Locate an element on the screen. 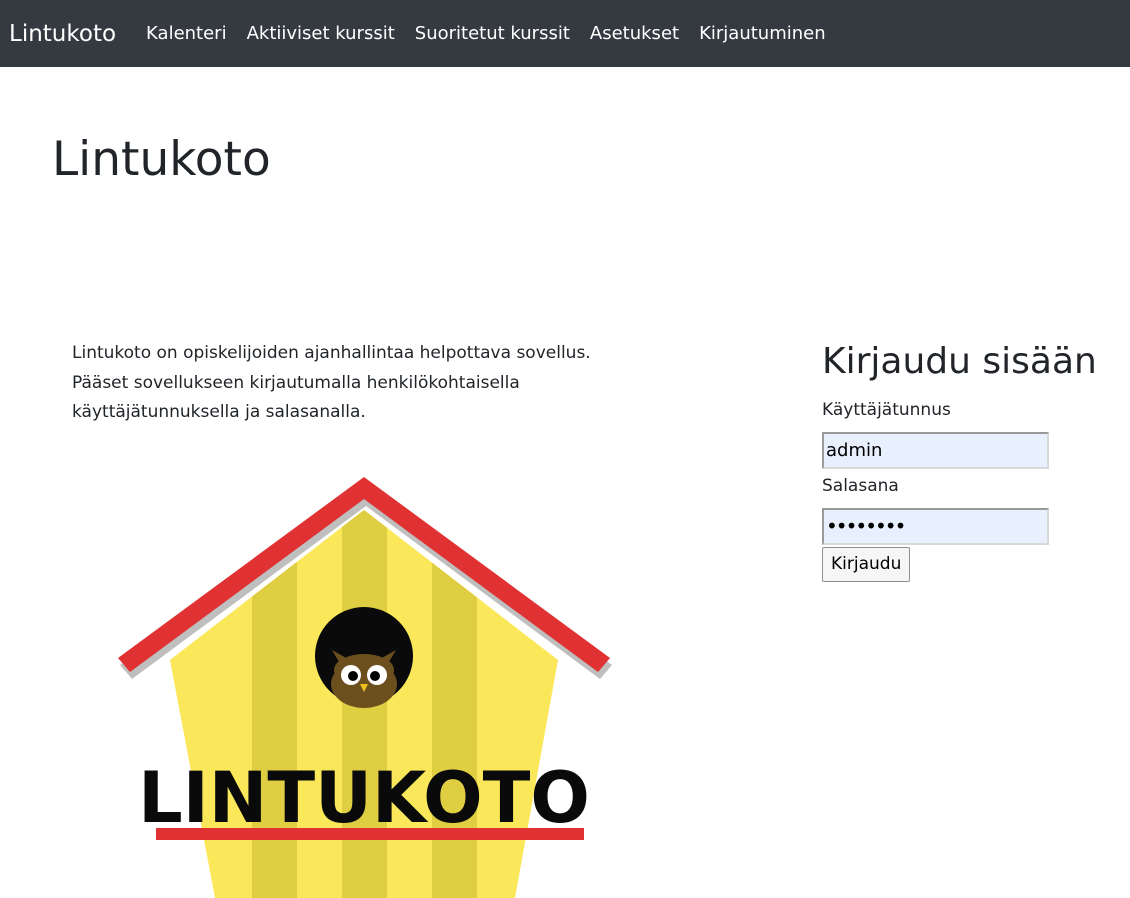 The height and width of the screenshot is (898, 1130). nav-link-kirjautuminen: Kirjautuminen is located at coordinates (762, 33).